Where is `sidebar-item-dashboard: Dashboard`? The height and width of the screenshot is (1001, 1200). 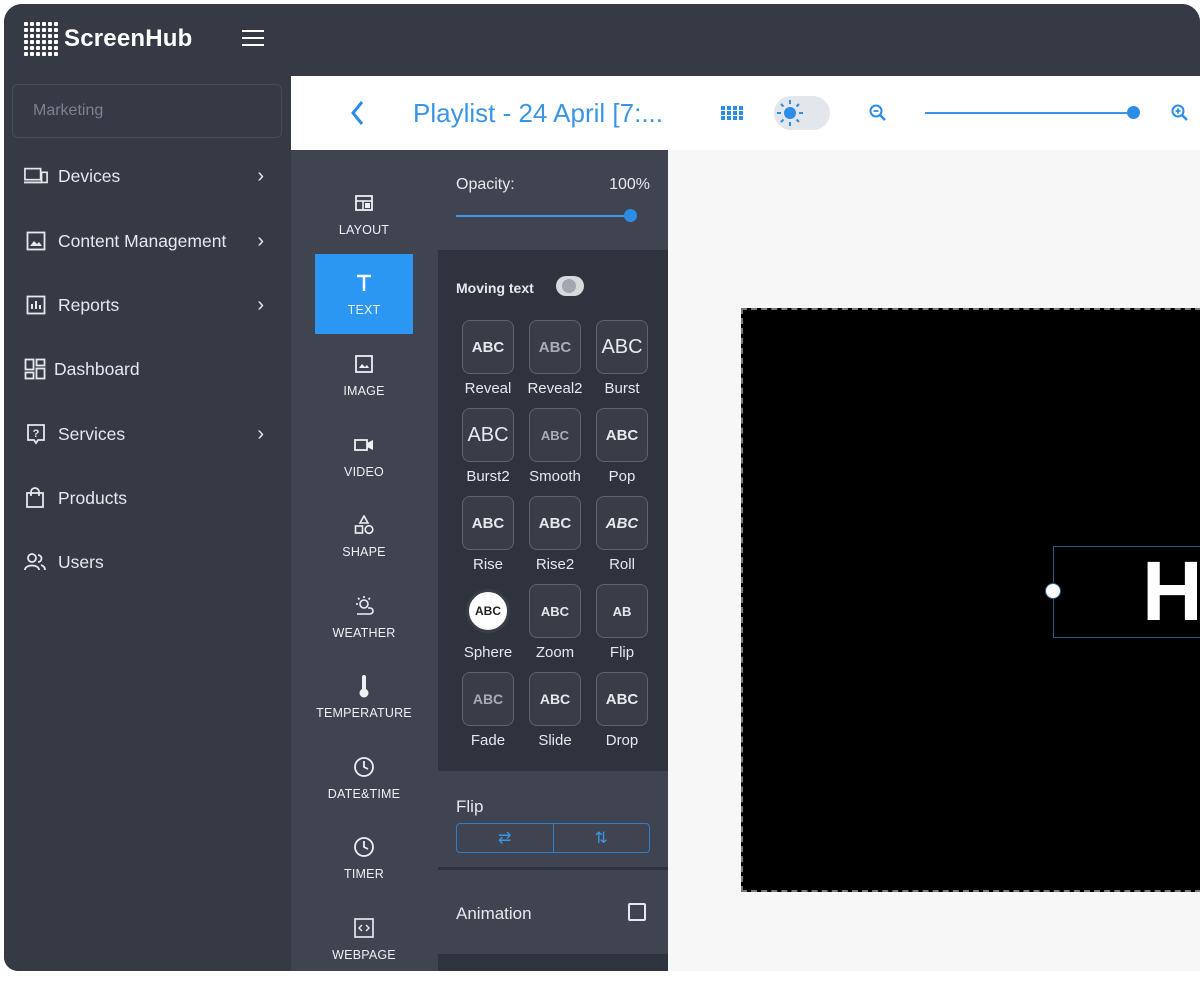
sidebar-item-dashboard: Dashboard is located at coordinates (149, 369).